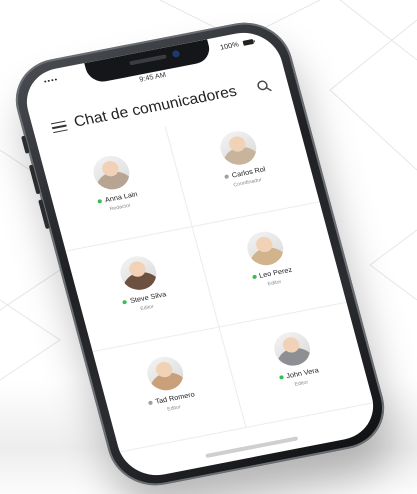  What do you see at coordinates (51, 81) in the screenshot?
I see `signal-indicator: ••••` at bounding box center [51, 81].